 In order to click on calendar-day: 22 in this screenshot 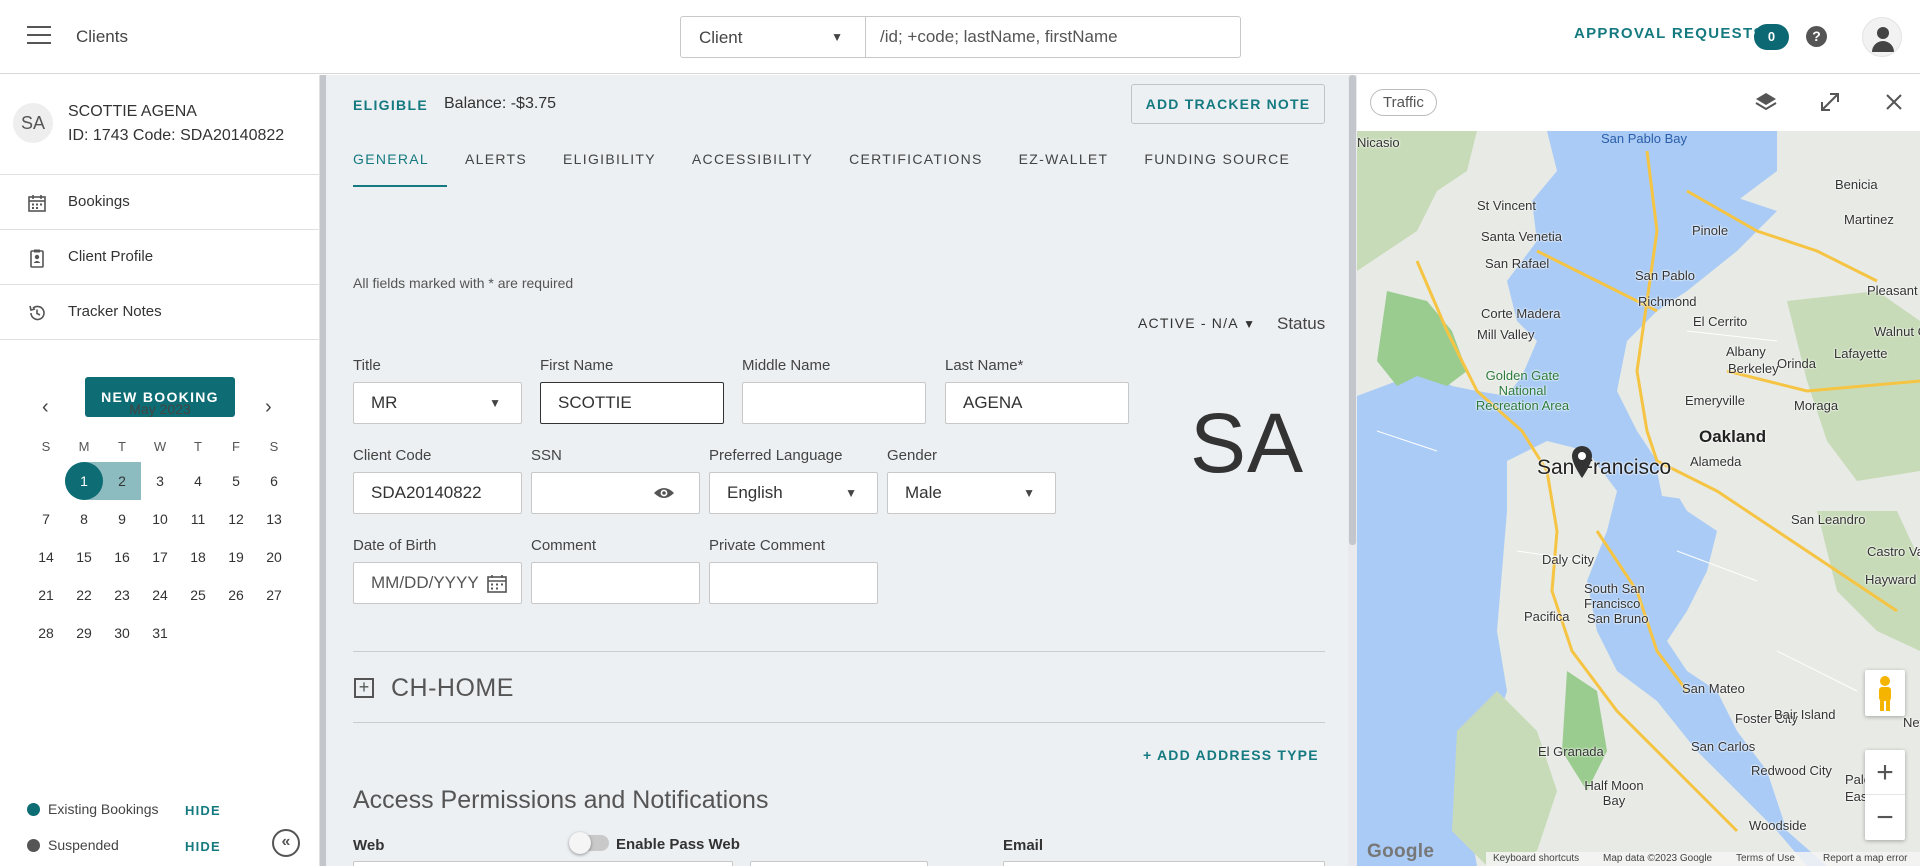, I will do `click(84, 595)`.